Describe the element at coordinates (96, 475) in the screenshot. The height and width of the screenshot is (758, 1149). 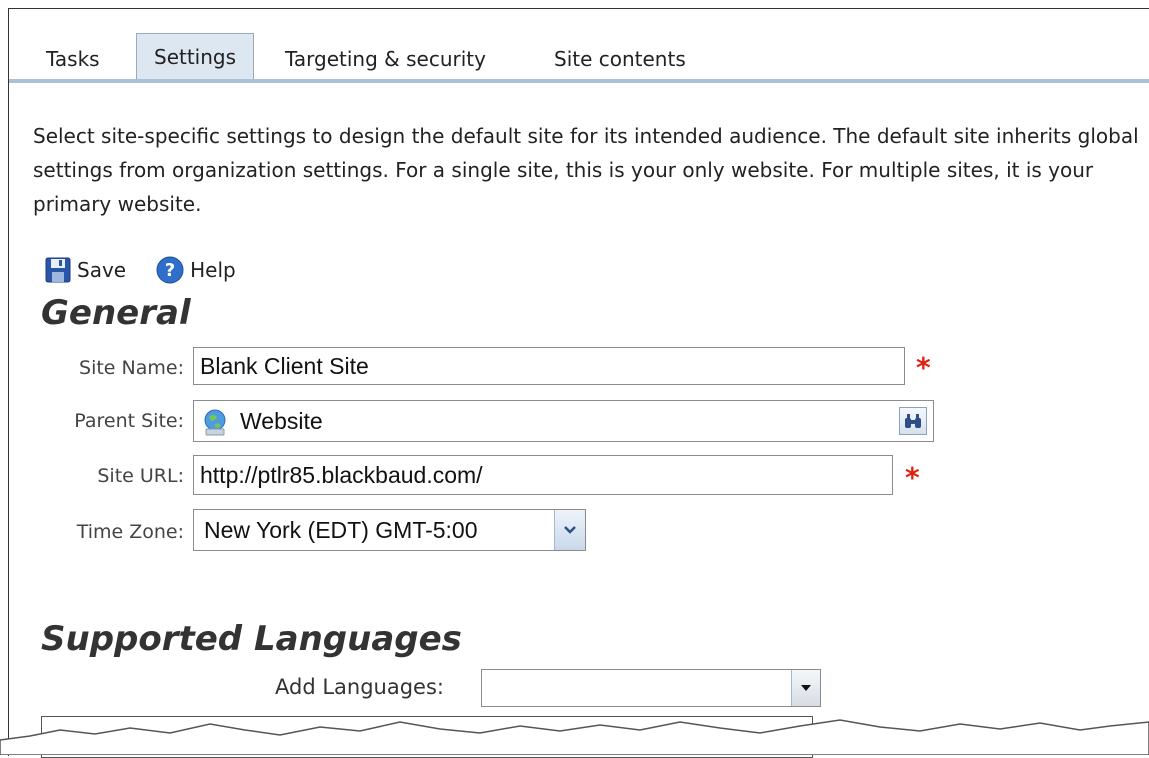
I see `site-url-row: Site URL:` at that location.